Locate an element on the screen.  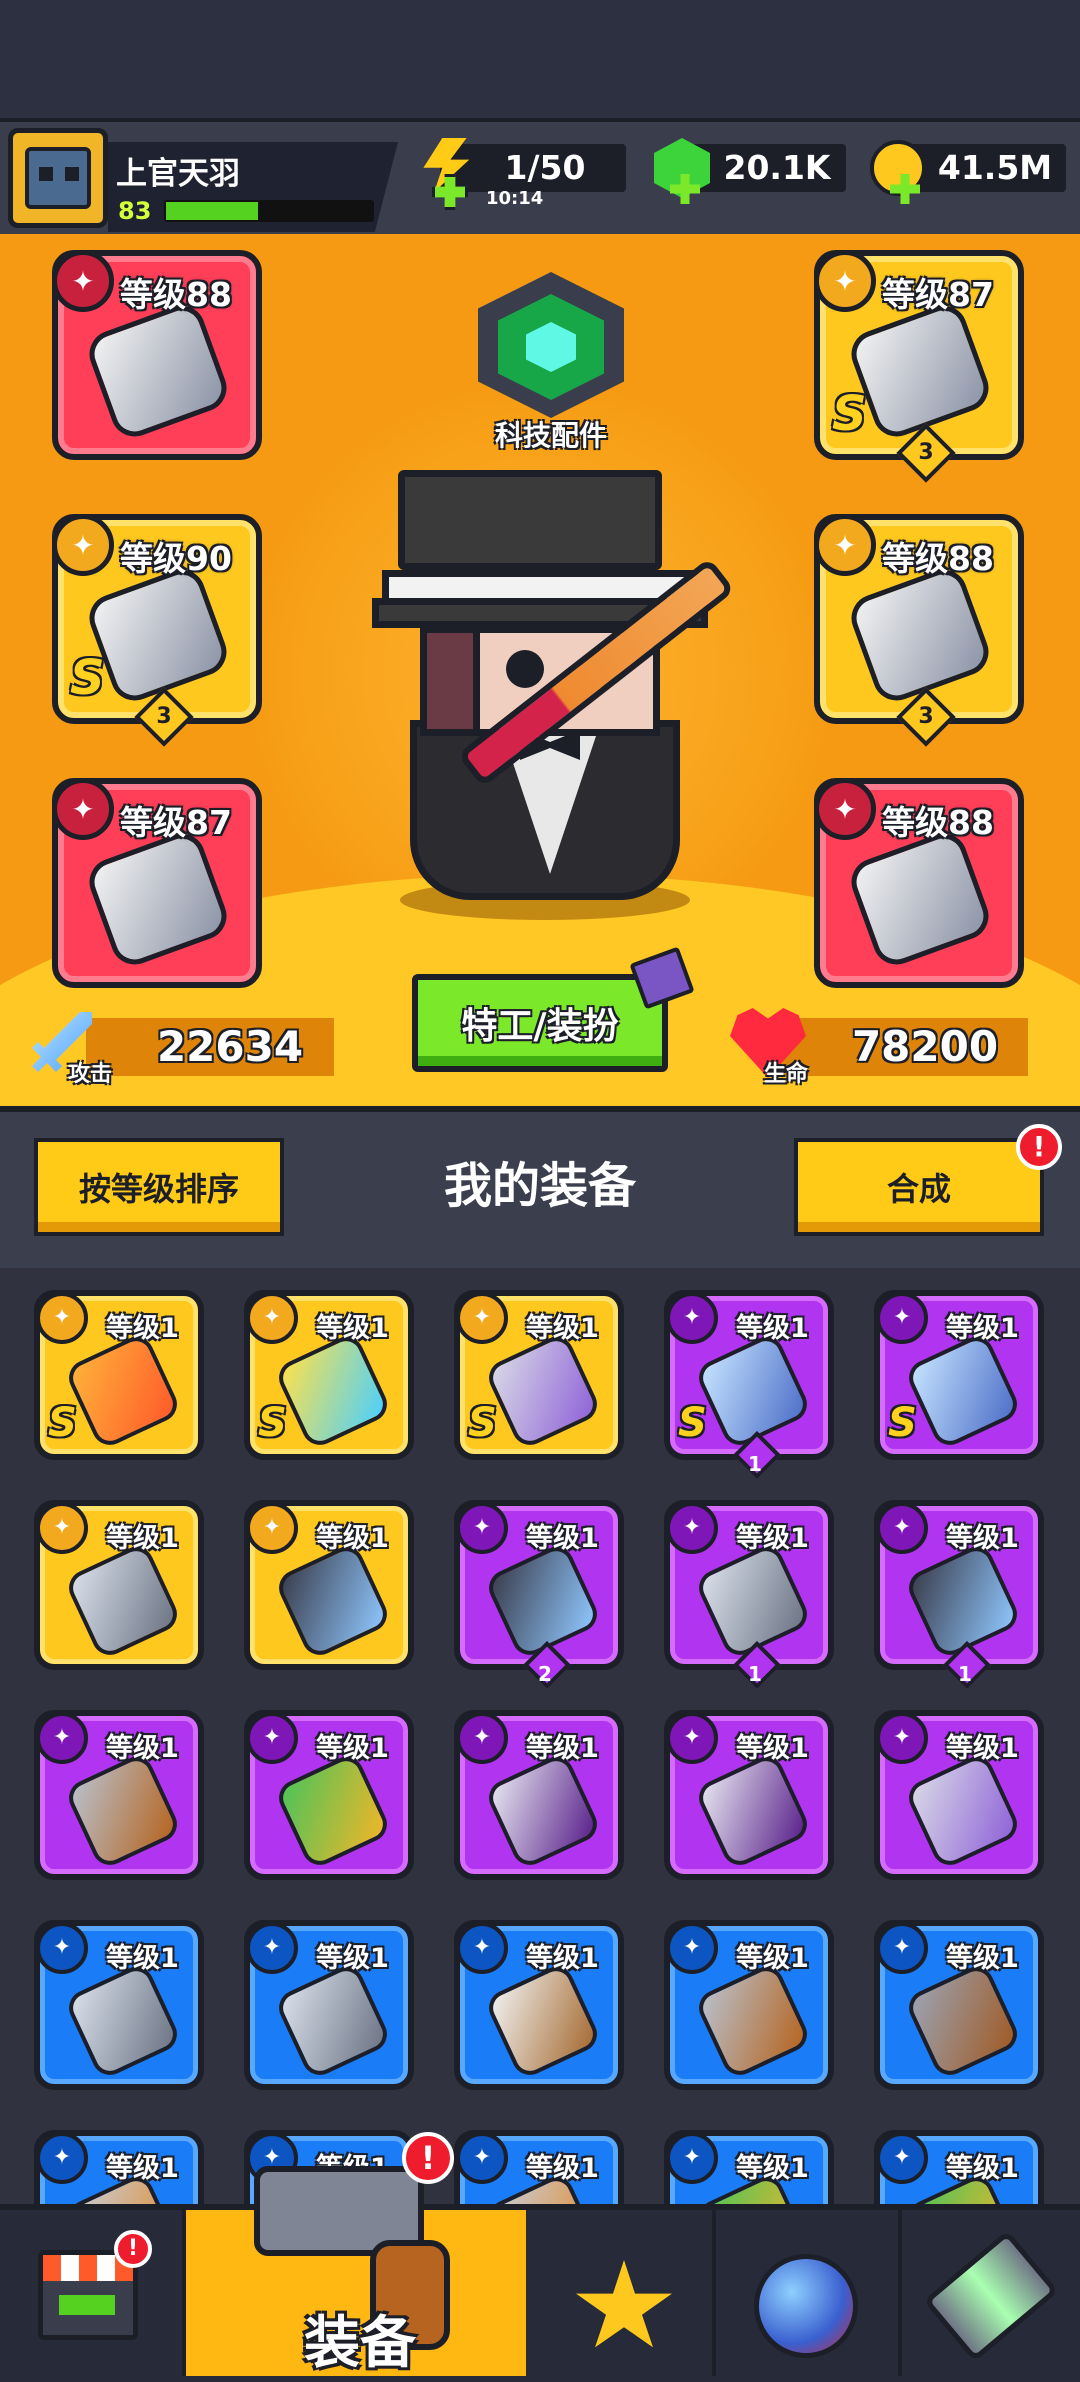
gloves-item-icon is located at coordinates (158, 899).